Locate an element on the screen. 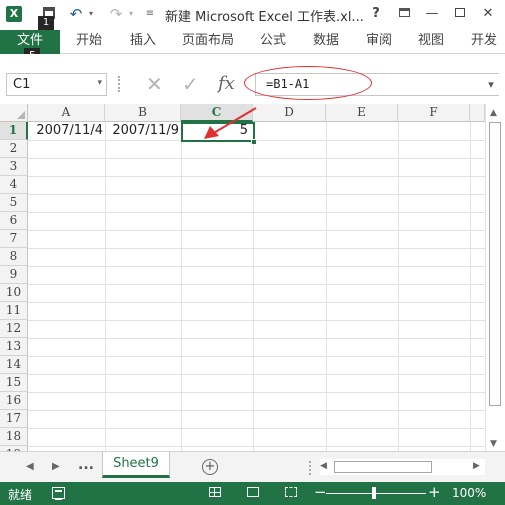 This screenshot has height=505, width=505. page-break-view-button is located at coordinates (291, 493).